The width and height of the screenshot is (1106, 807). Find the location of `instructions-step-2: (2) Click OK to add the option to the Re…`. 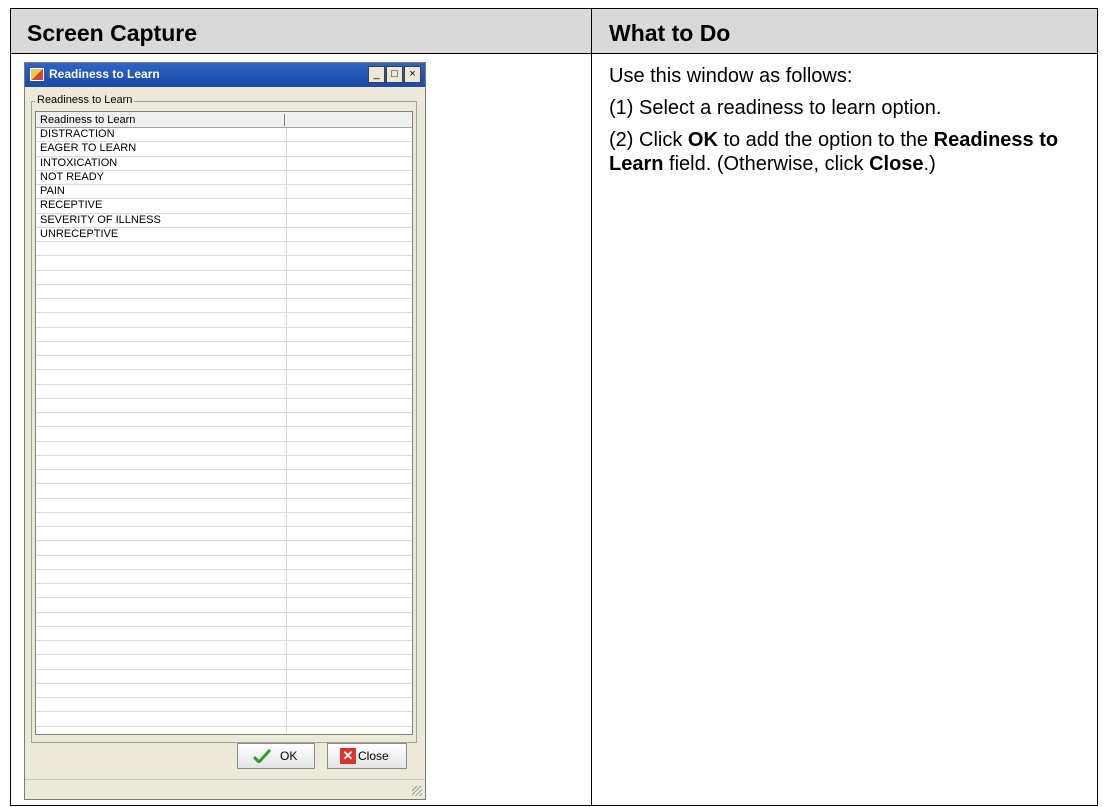

instructions-step-2: (2) Click OK to add the option to the Re… is located at coordinates (849, 152).